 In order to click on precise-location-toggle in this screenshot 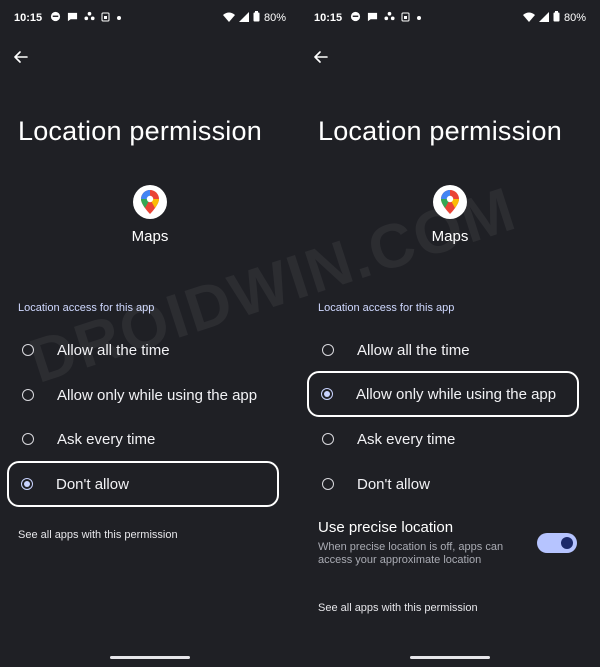, I will do `click(557, 543)`.